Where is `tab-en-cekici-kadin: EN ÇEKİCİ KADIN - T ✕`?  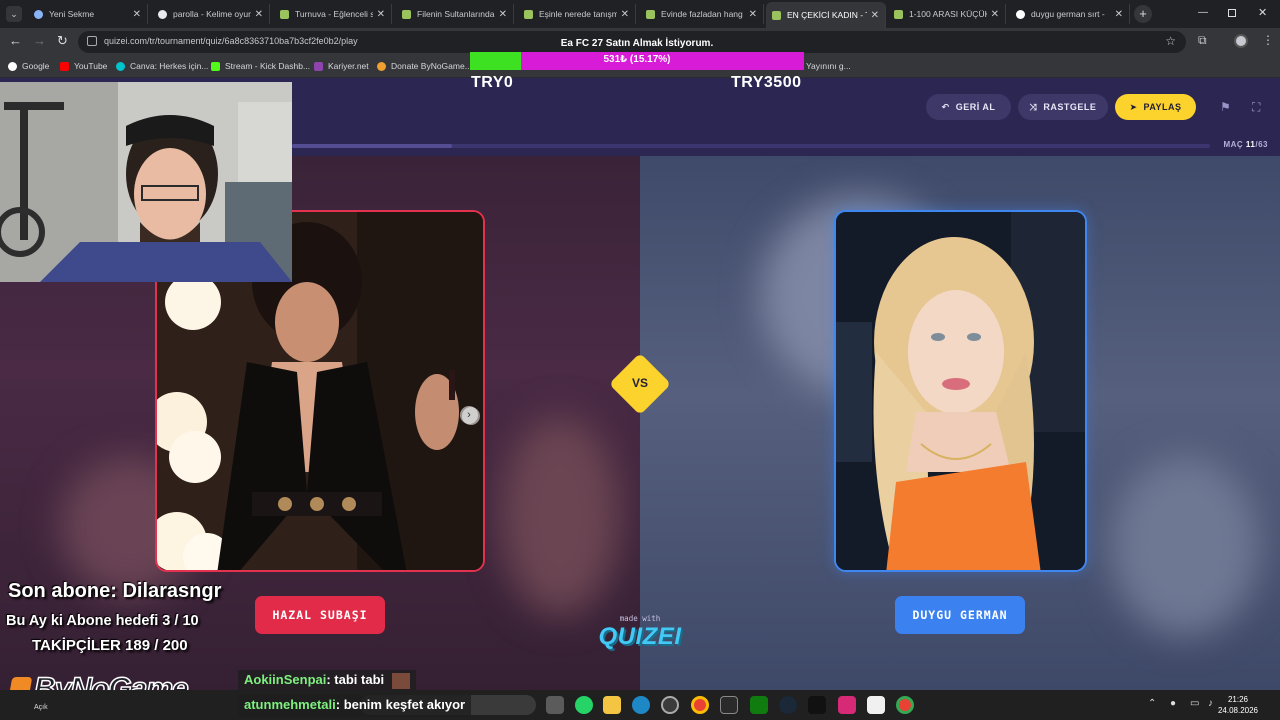
tab-en-cekici-kadin: EN ÇEKİCİ KADIN - T ✕ is located at coordinates (826, 15).